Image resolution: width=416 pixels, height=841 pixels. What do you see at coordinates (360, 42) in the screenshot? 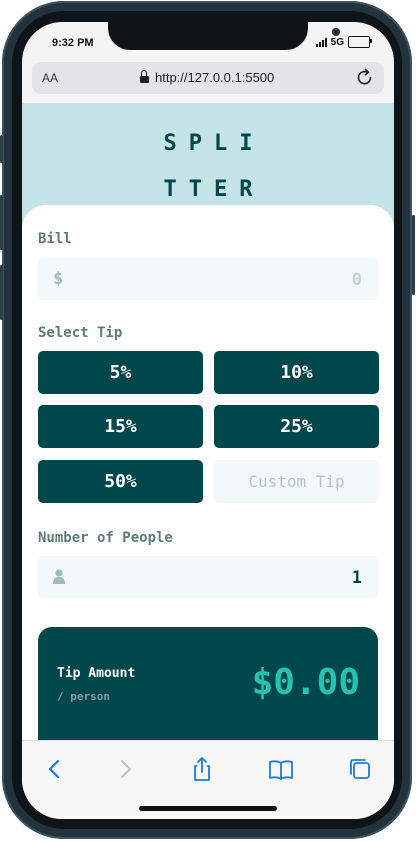
I see `battery-icon` at bounding box center [360, 42].